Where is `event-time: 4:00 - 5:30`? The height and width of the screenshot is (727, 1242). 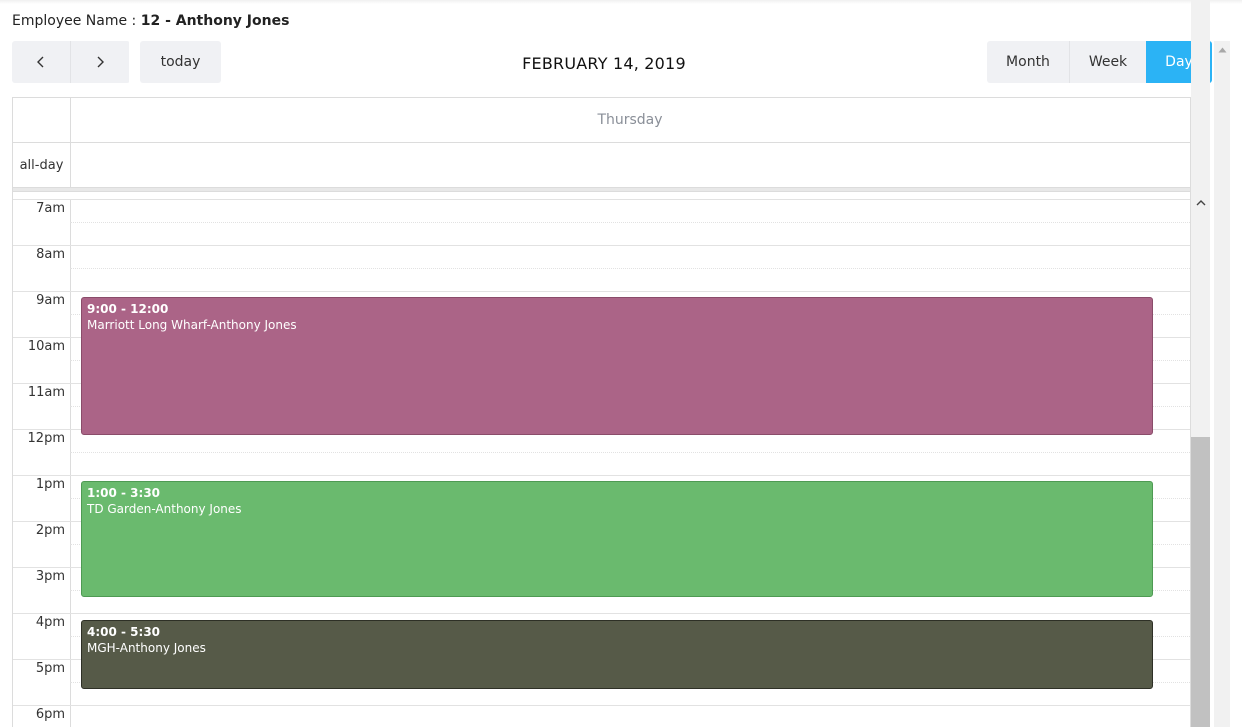 event-time: 4:00 - 5:30 is located at coordinates (124, 632).